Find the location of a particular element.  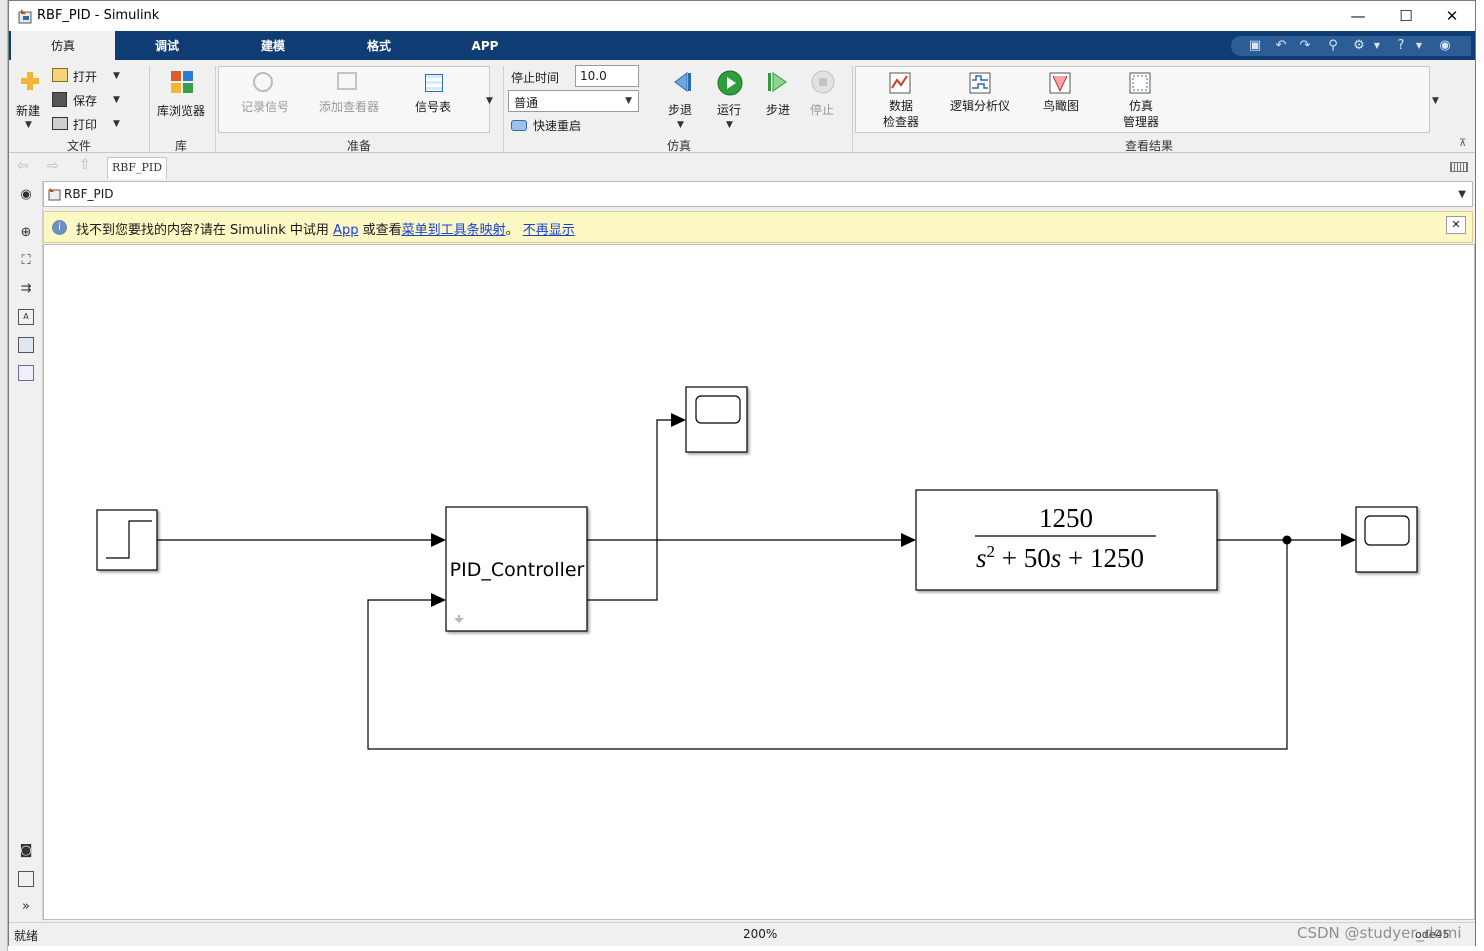

new-button: 新建 is located at coordinates (28, 110).